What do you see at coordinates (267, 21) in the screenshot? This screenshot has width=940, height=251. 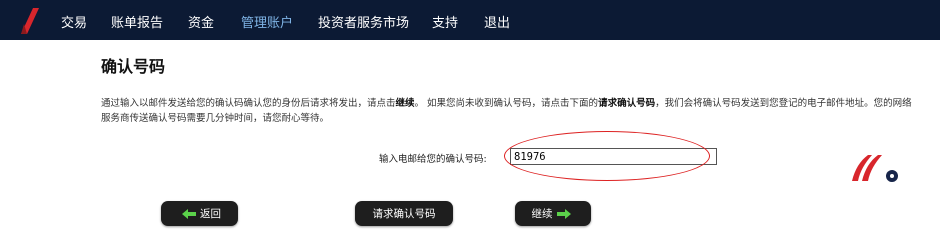 I see `nav-item-manage-account: 管理账户` at bounding box center [267, 21].